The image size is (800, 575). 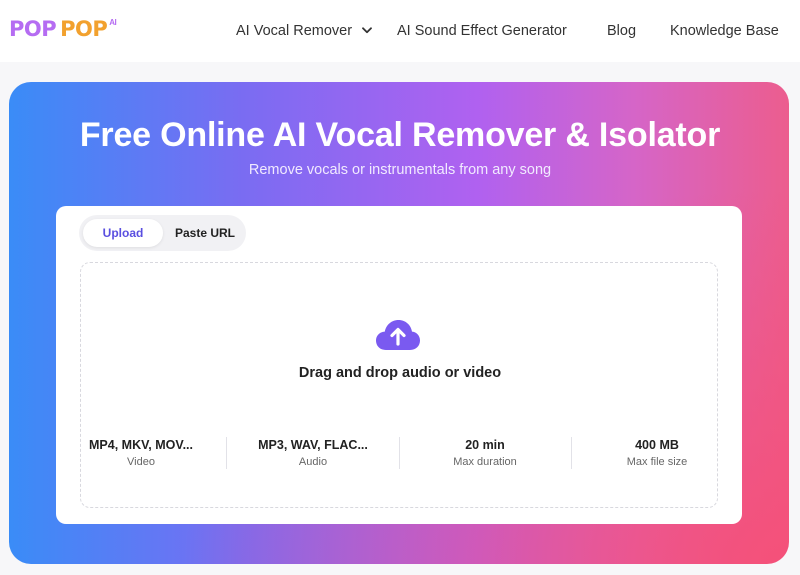 I want to click on upload-mode-tabs: Upload Paste URL, so click(x=162, y=233).